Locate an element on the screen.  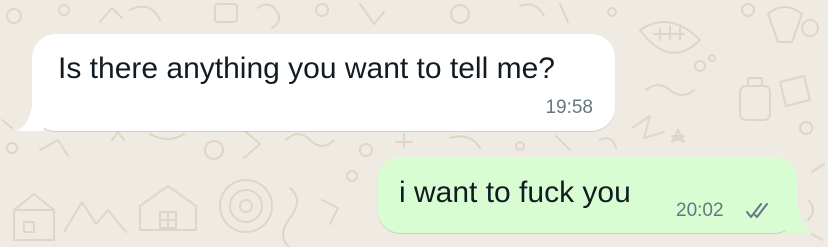
outgoing-bubble-tail is located at coordinates (800, 220).